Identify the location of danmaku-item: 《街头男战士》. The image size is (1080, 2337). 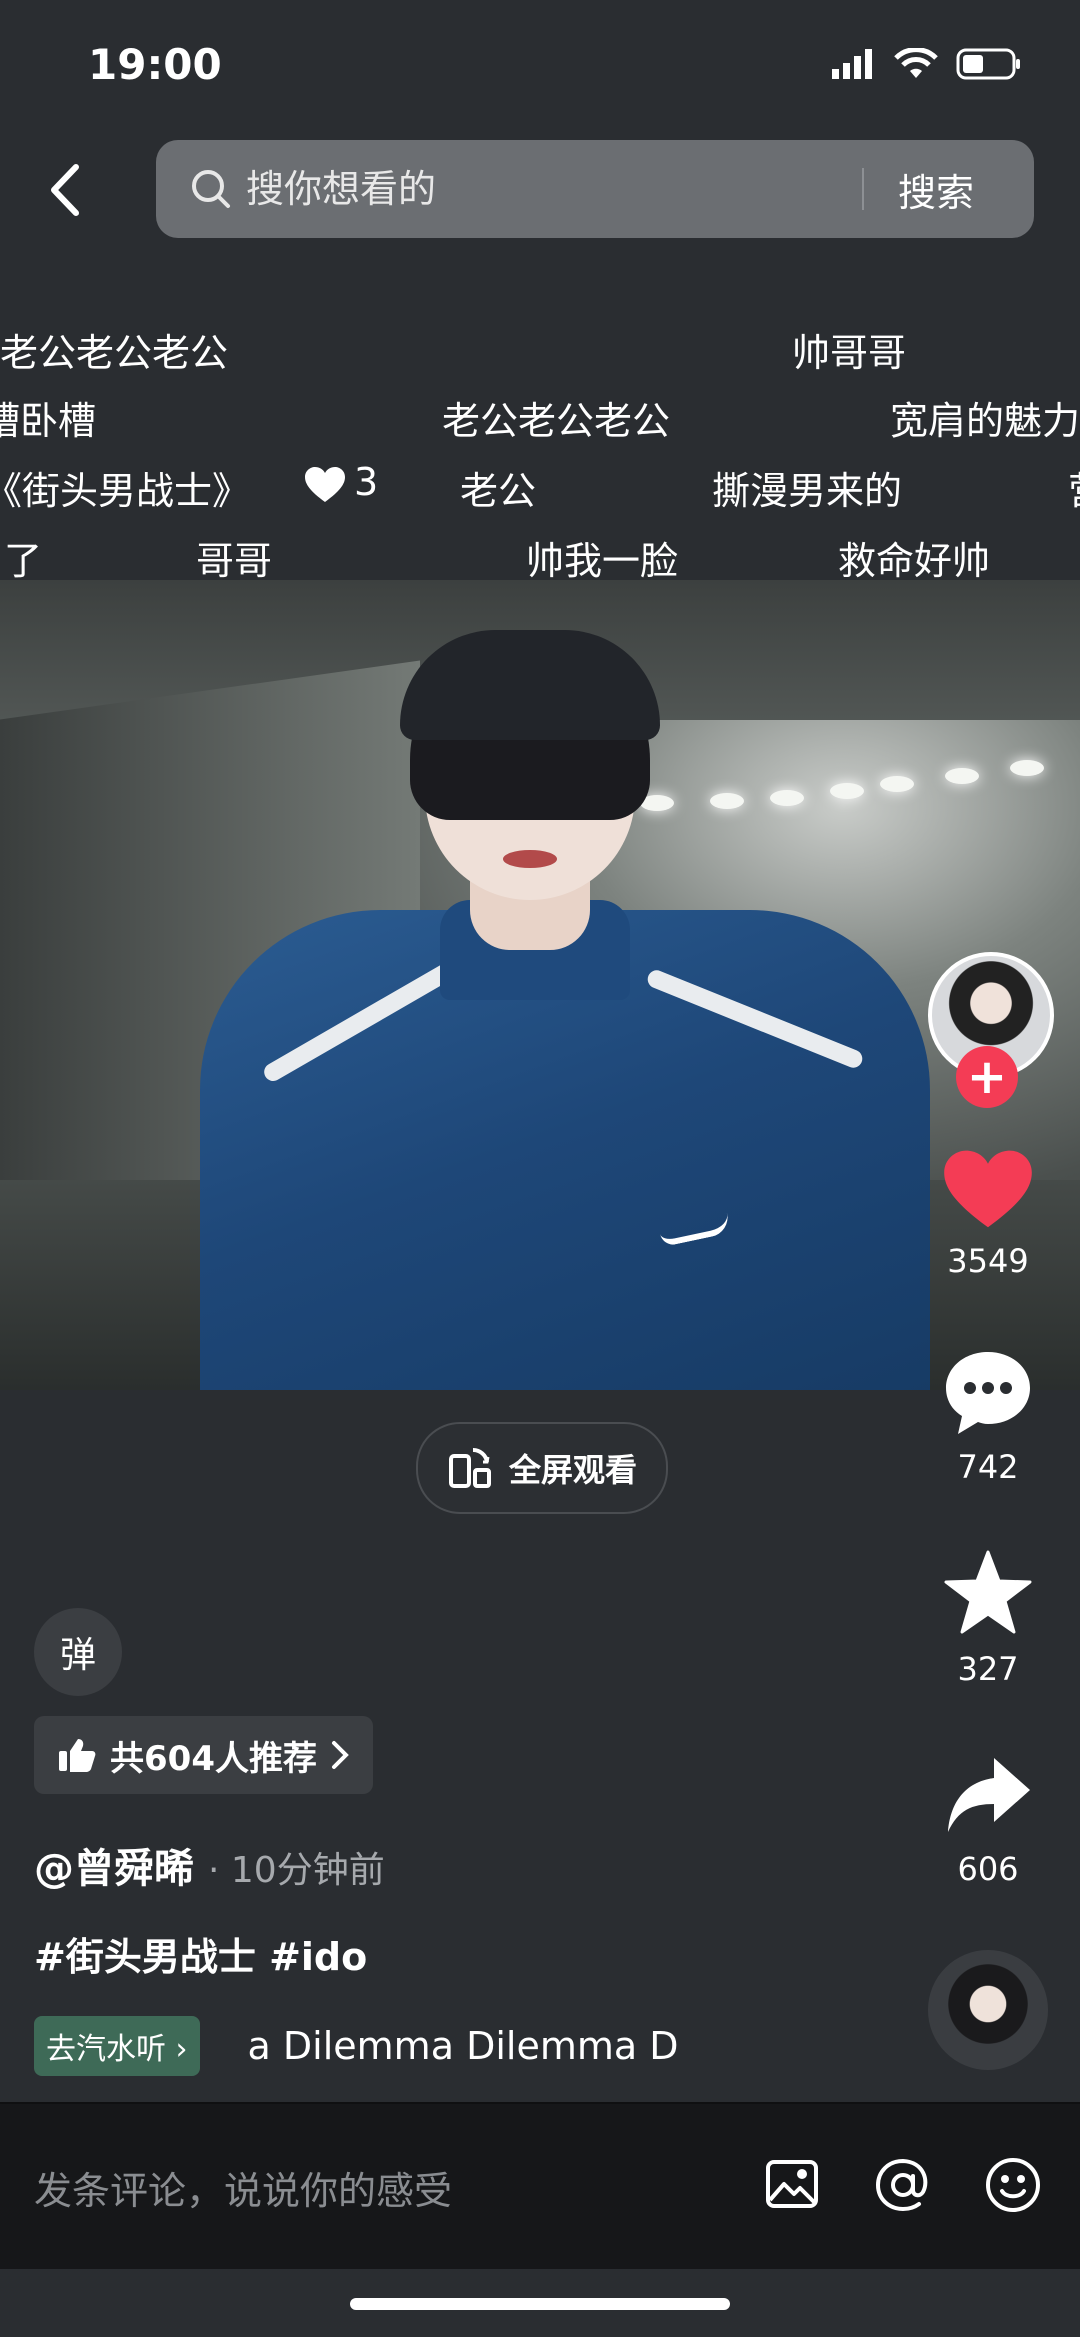
(125, 491).